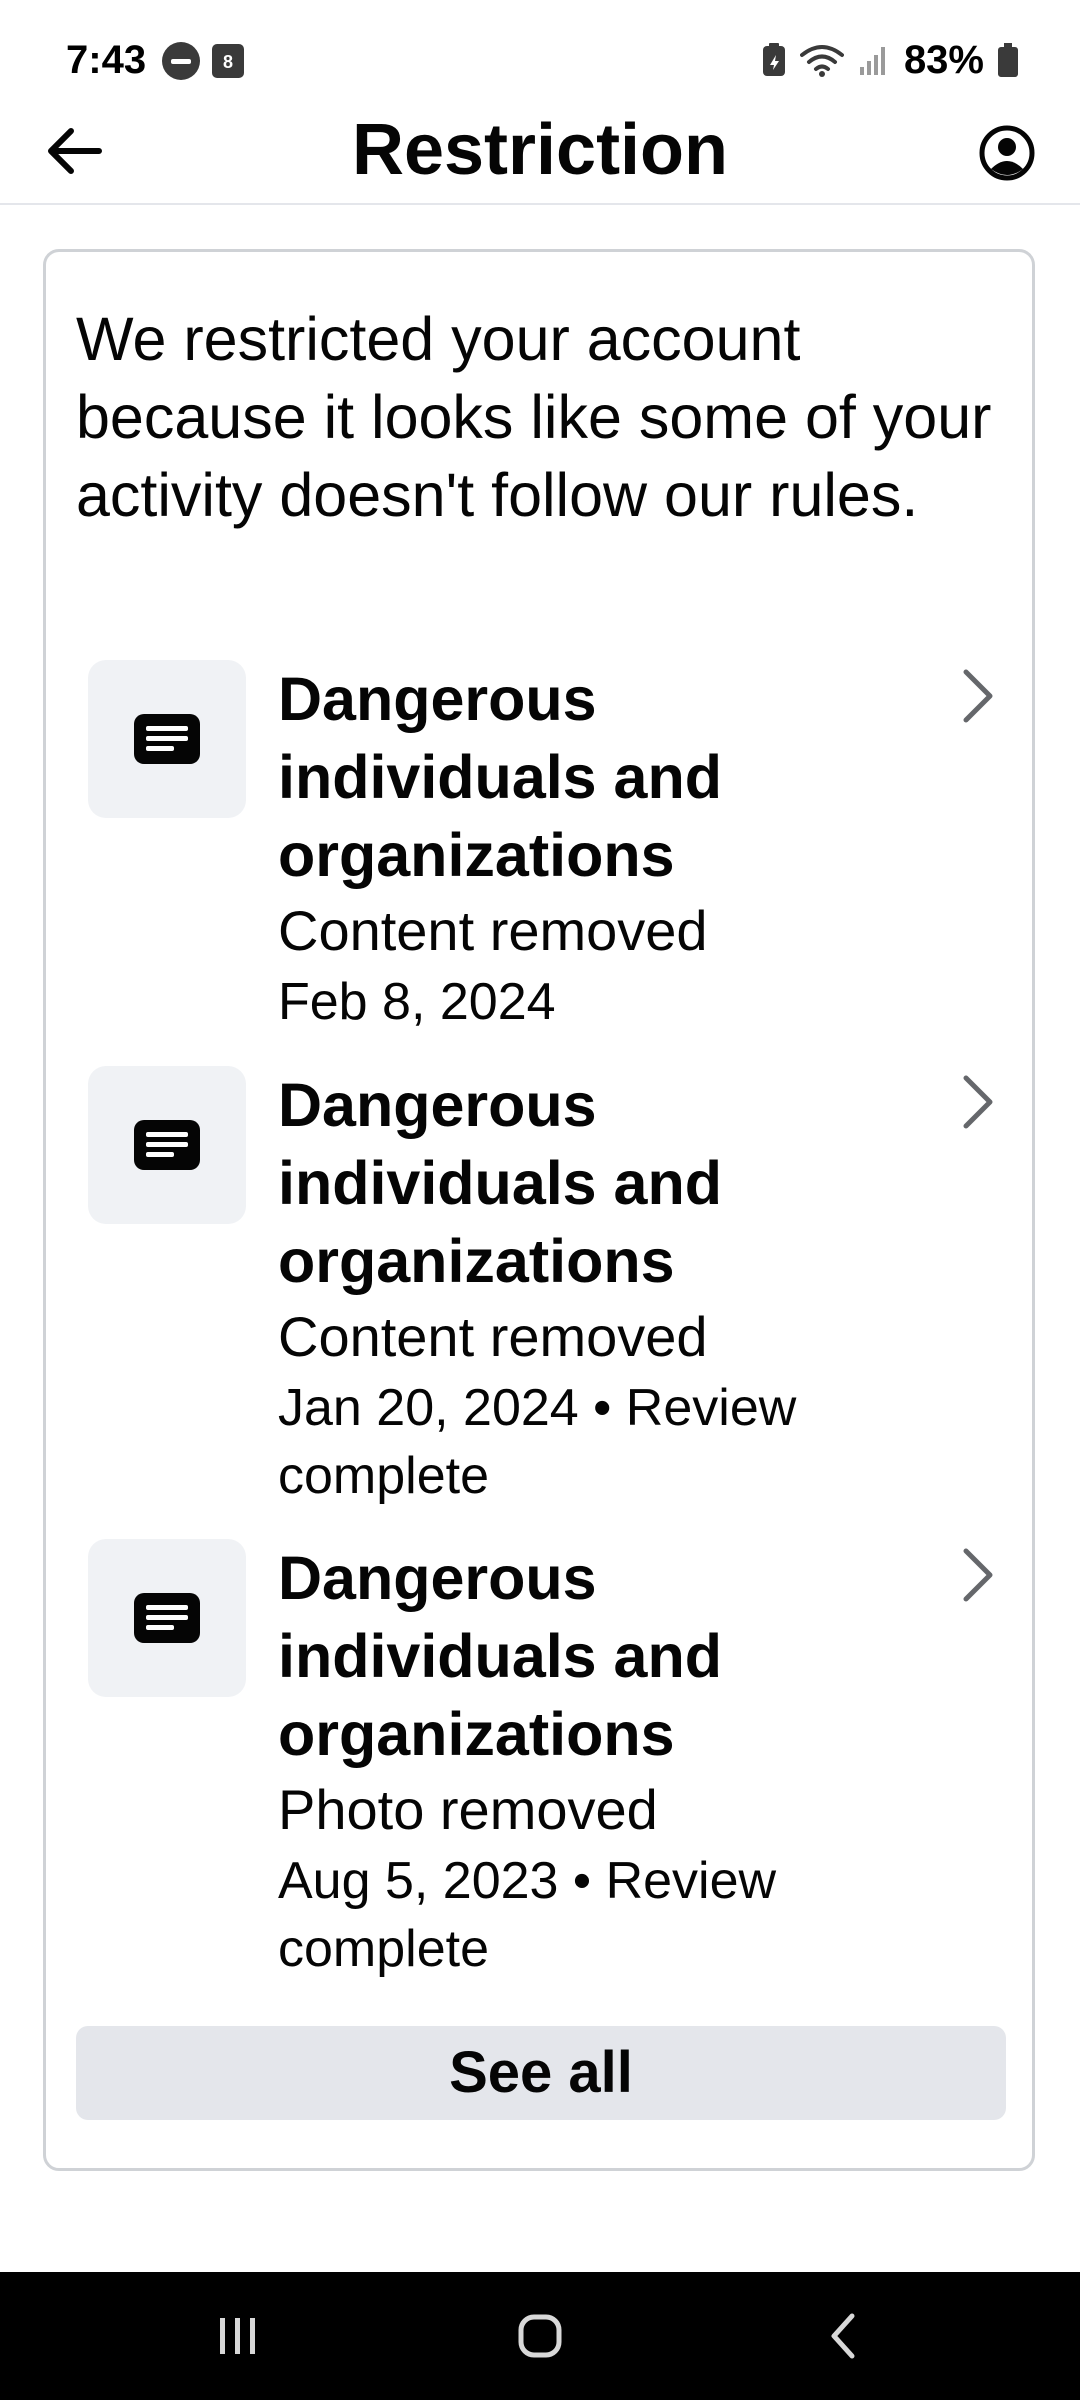 The height and width of the screenshot is (2400, 1080). What do you see at coordinates (874, 60) in the screenshot?
I see `signal-icon` at bounding box center [874, 60].